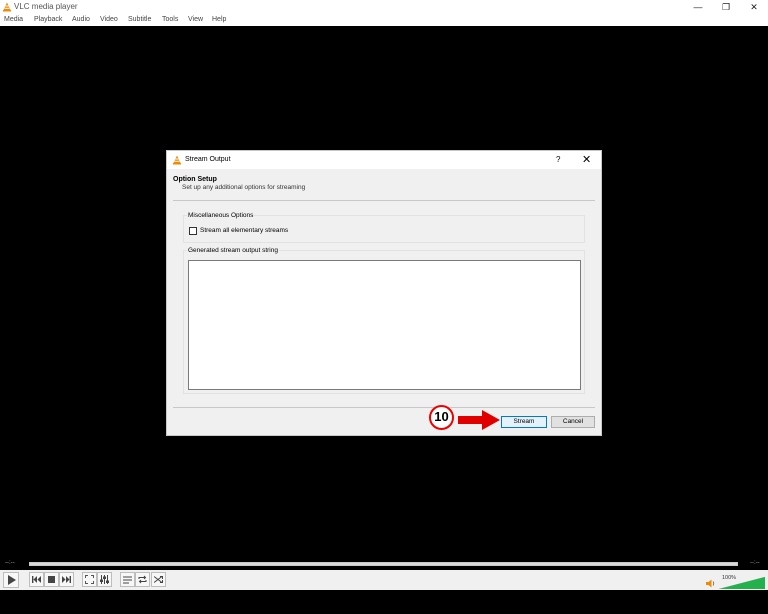 The width and height of the screenshot is (768, 614). I want to click on next-icon, so click(66, 579).